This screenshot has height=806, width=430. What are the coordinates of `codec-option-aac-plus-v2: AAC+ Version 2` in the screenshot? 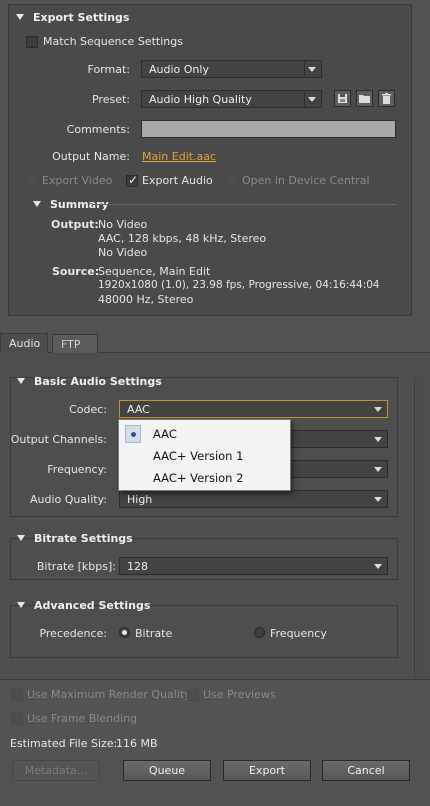 It's located at (204, 478).